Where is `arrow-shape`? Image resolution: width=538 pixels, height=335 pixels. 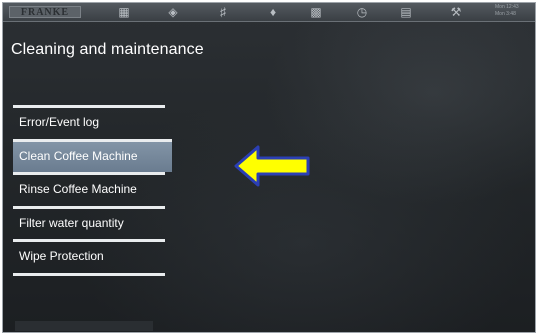 arrow-shape is located at coordinates (272, 166).